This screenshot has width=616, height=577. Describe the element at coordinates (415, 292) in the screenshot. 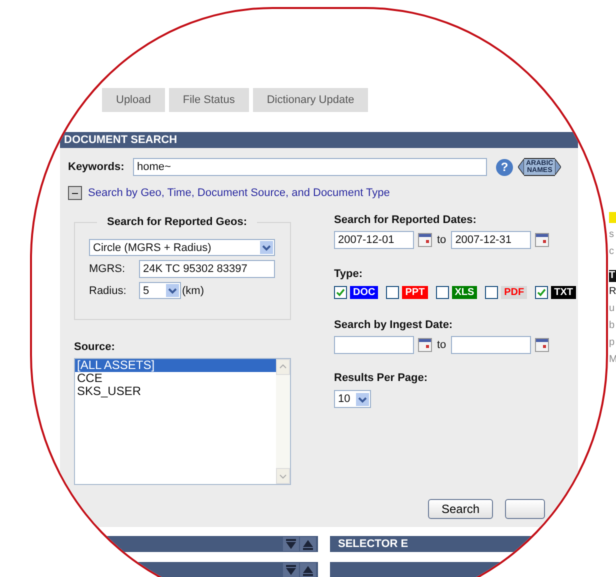

I see `file-type-tag: PPT` at that location.